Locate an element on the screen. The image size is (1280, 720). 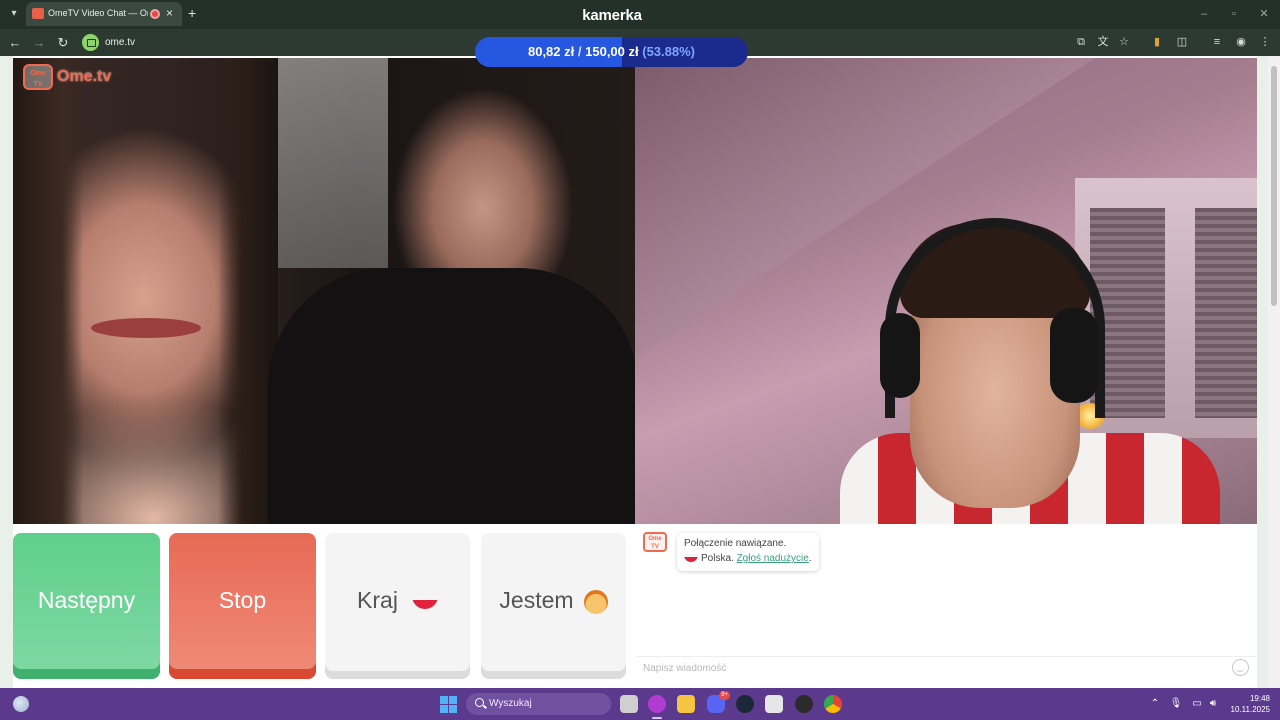
next-button: Następny is located at coordinates (86, 606).